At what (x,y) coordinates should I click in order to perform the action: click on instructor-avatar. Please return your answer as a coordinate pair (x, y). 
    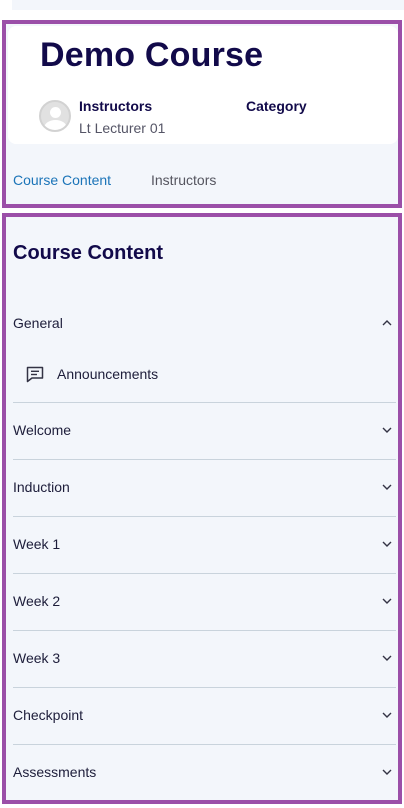
    Looking at the image, I should click on (55, 116).